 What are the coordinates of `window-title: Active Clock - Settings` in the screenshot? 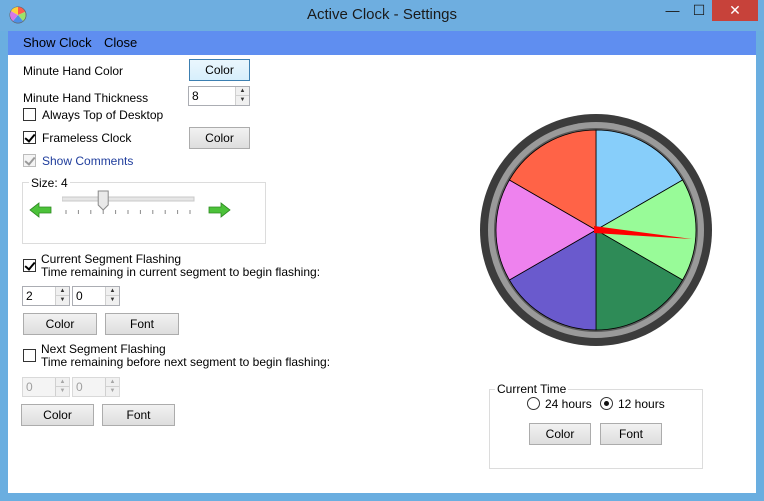 It's located at (382, 14).